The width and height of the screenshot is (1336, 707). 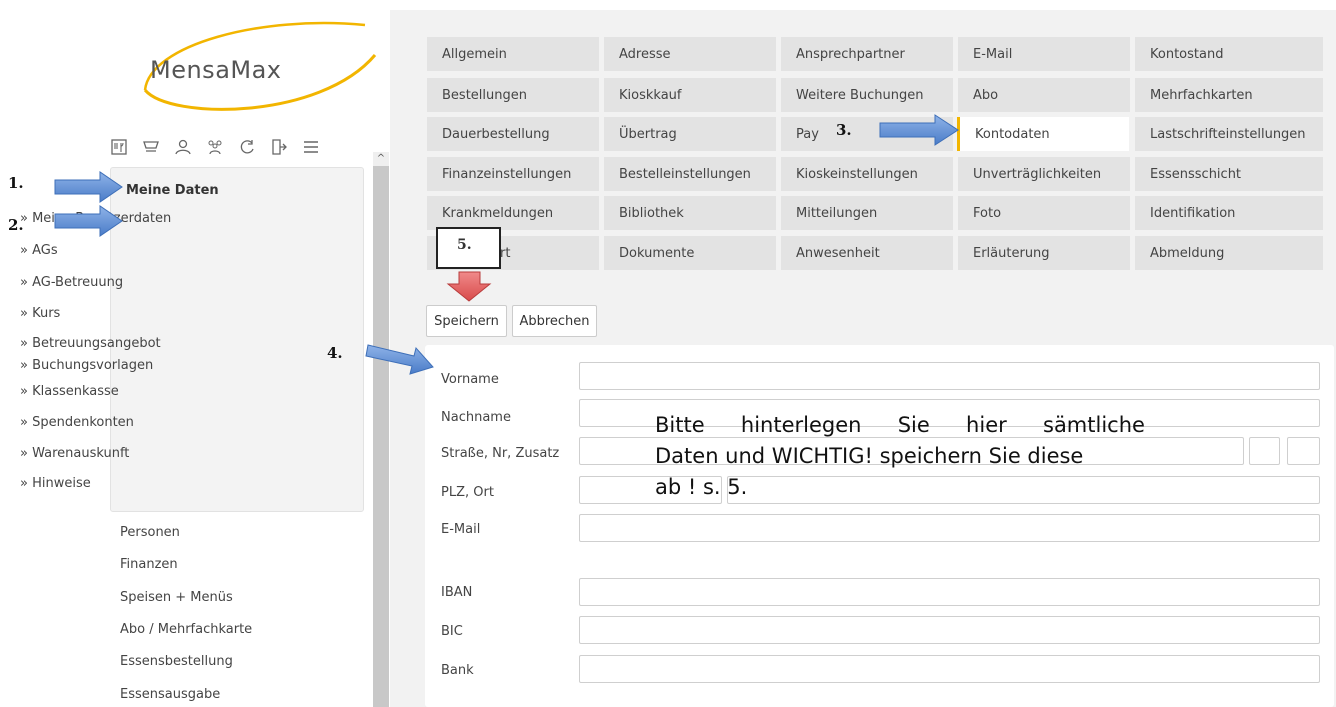 I want to click on tab-bestelleinstellungen: Bestelleinstellungen, so click(x=690, y=174).